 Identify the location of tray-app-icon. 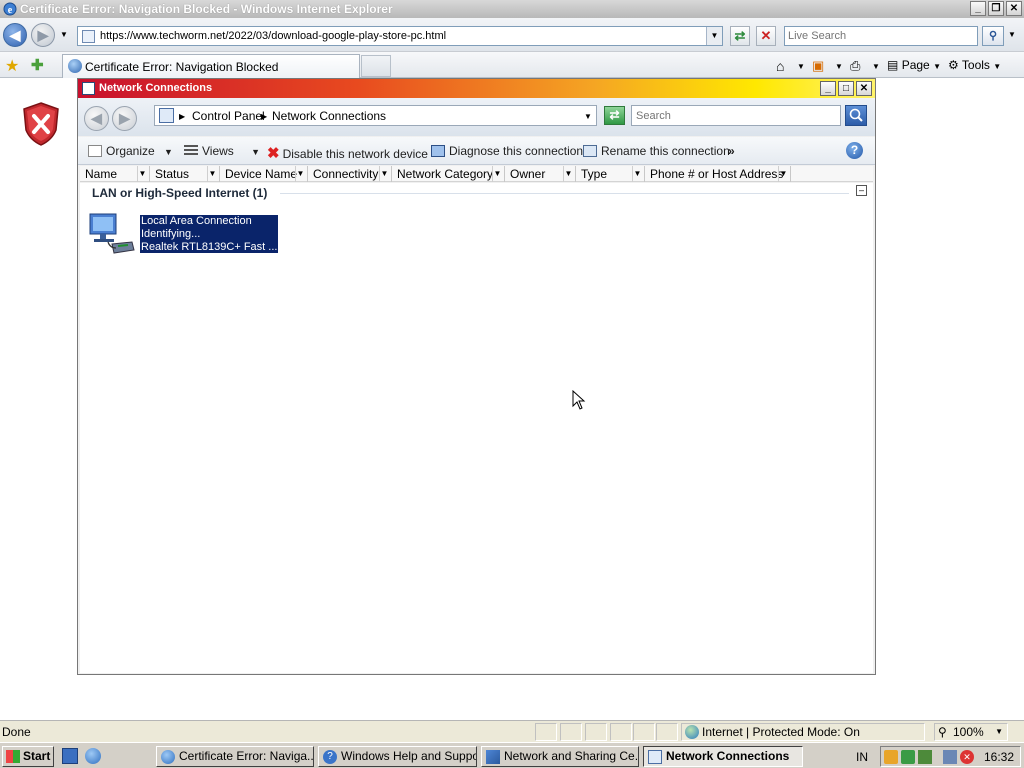
(925, 757).